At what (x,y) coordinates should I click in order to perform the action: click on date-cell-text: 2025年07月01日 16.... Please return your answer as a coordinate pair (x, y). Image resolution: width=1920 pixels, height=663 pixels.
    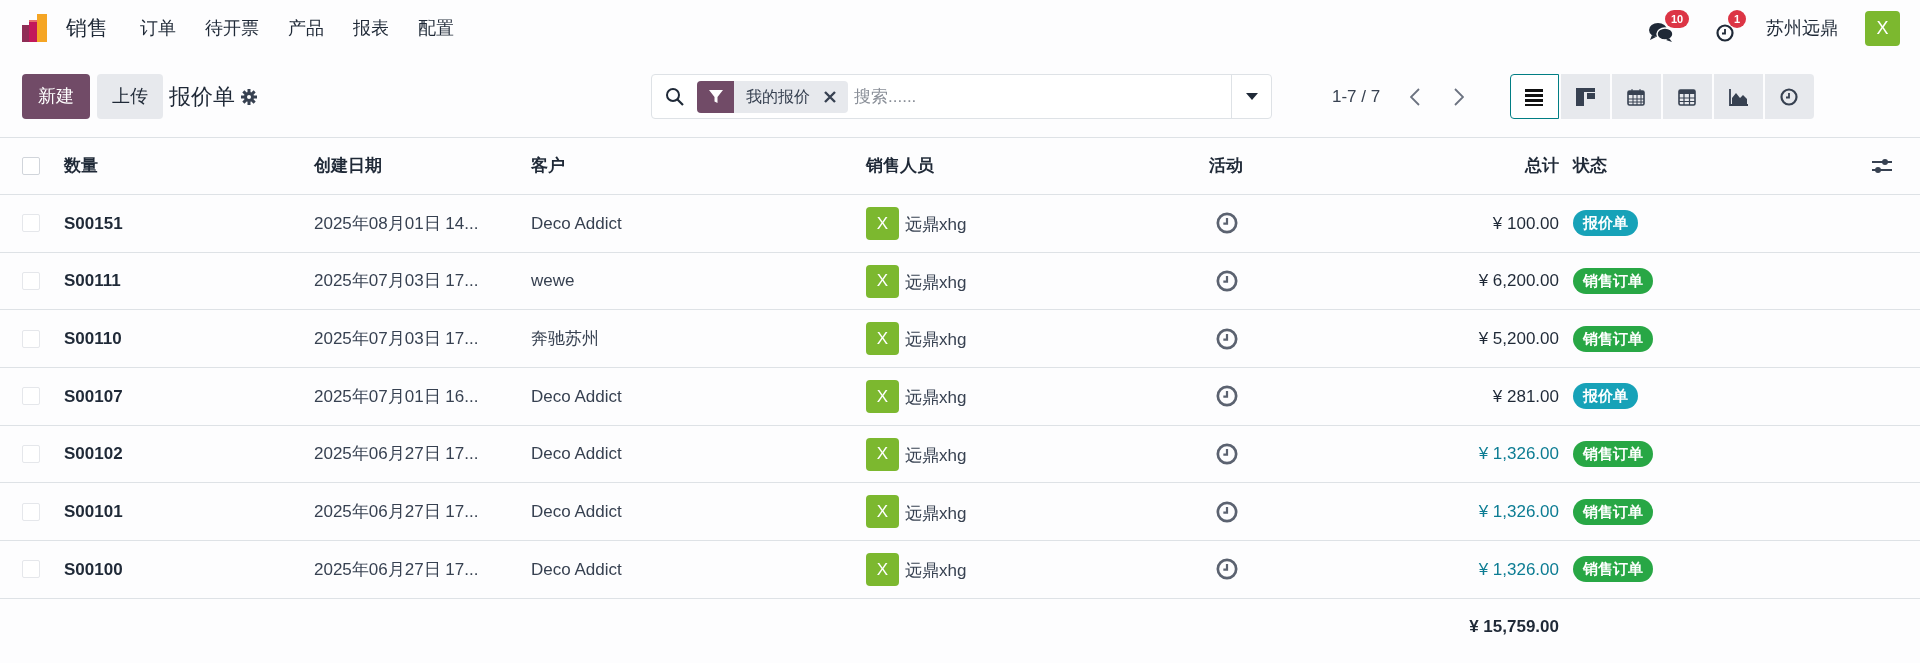
    Looking at the image, I should click on (396, 396).